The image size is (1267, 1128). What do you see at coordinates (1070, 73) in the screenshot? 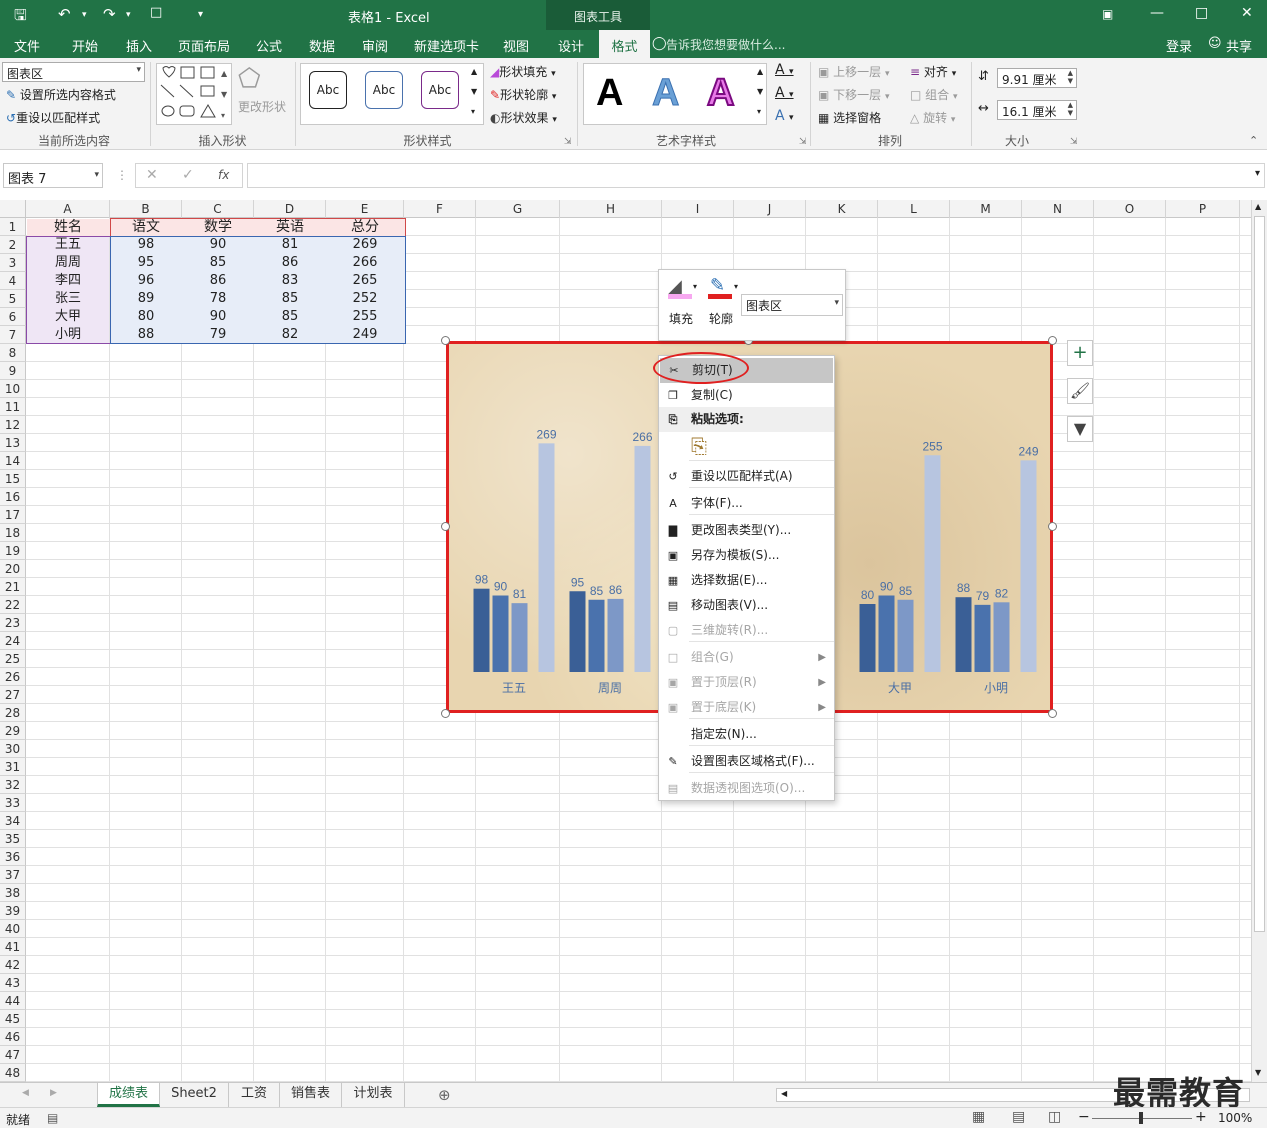
I see `spin-up-icon: ▲` at bounding box center [1070, 73].